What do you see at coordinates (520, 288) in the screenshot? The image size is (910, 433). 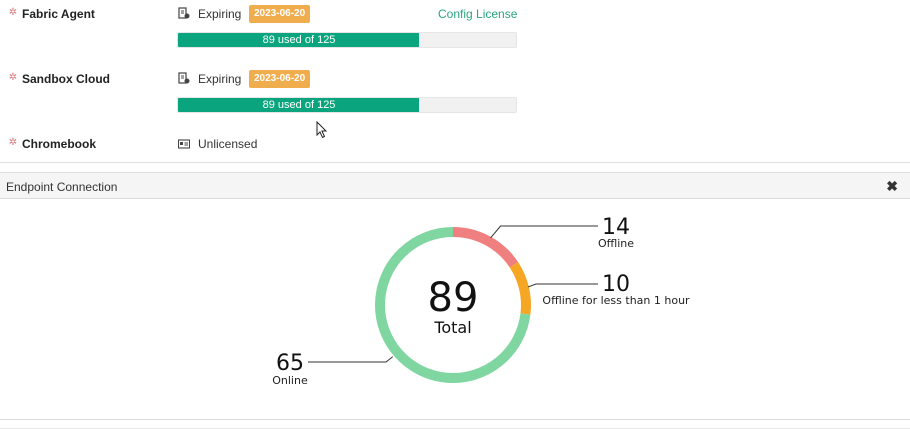 I see `slice-offline-recent` at bounding box center [520, 288].